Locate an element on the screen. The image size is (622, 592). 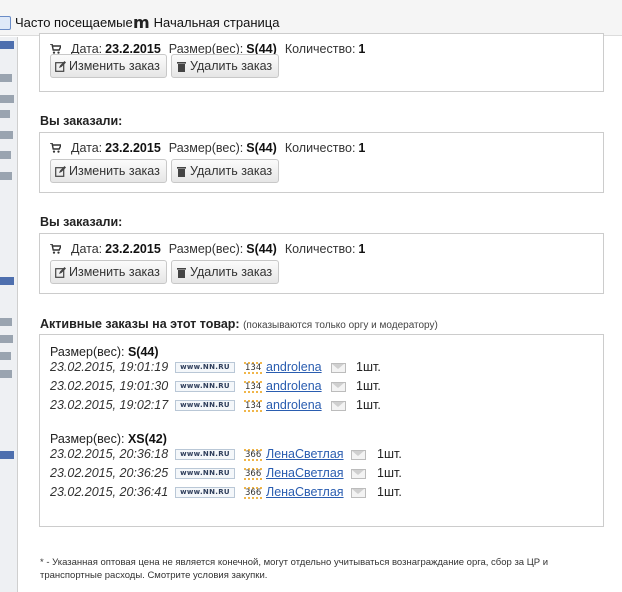
order-timestamp: 23.02.2015, 19:01:30 is located at coordinates (109, 386).